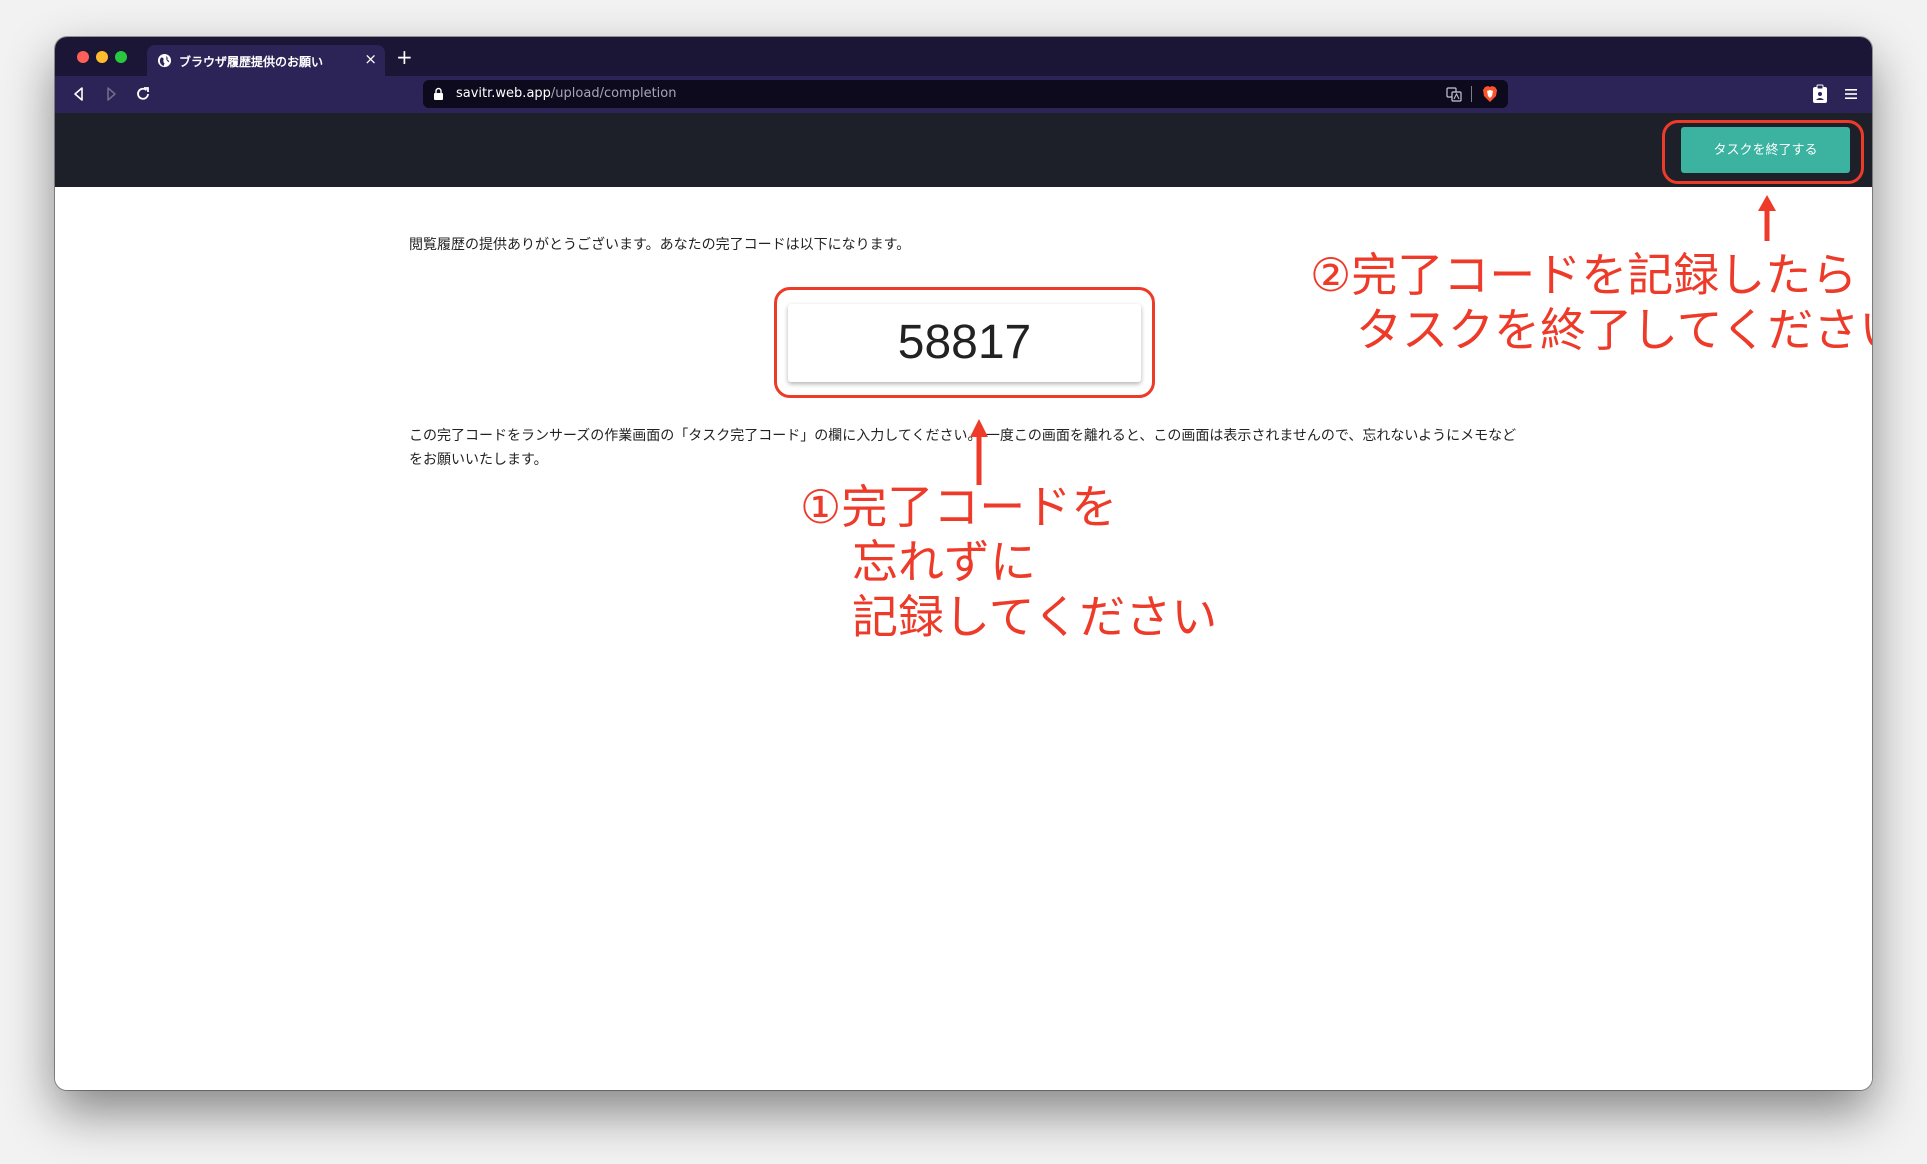  I want to click on annotation-line: 記録してください, so click(1035, 617).